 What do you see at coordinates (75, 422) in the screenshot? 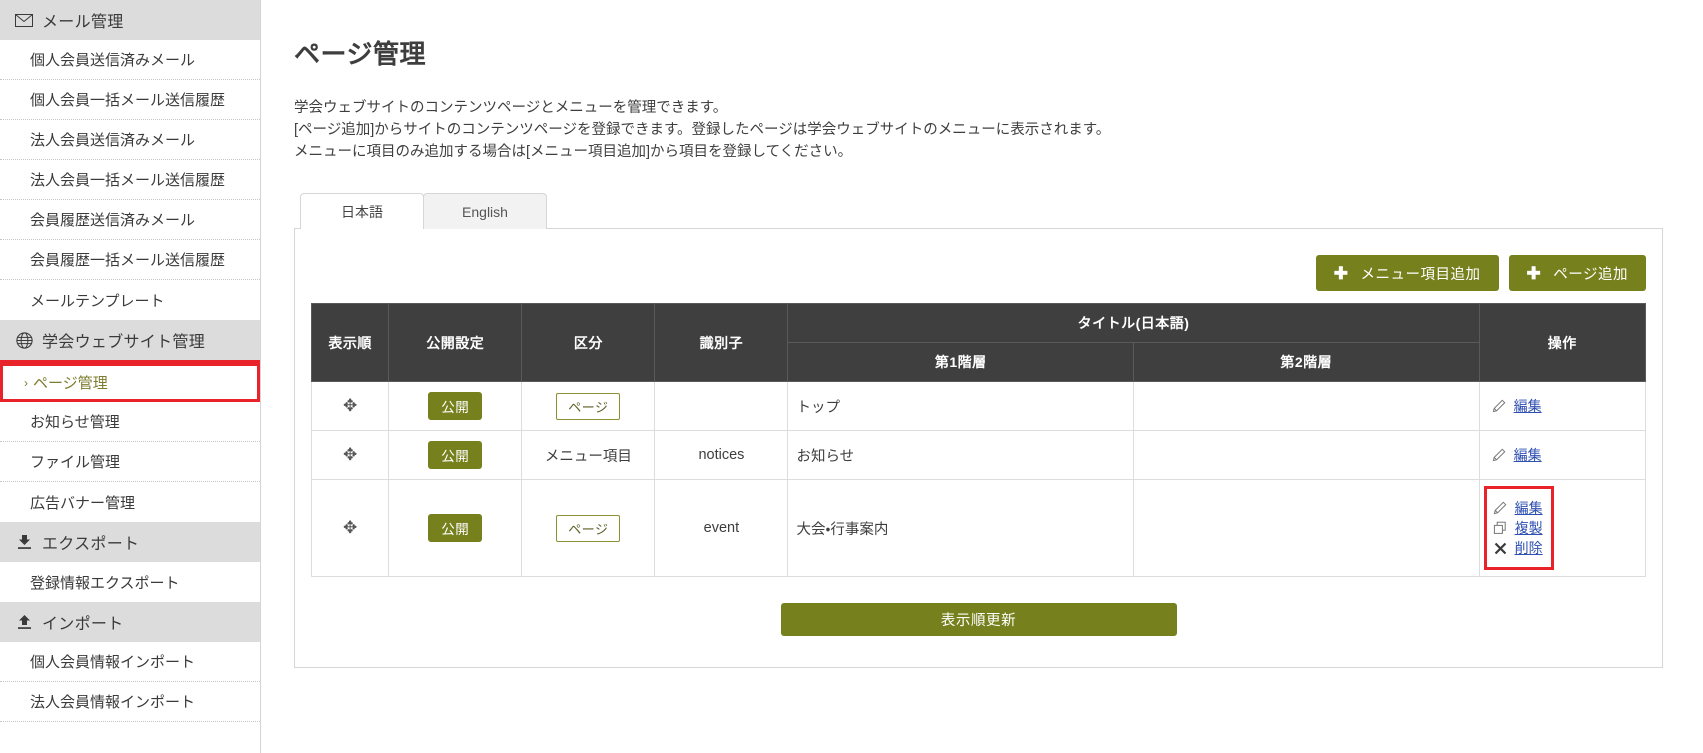
I see `sidebar-item-label: お知らせ管理` at bounding box center [75, 422].